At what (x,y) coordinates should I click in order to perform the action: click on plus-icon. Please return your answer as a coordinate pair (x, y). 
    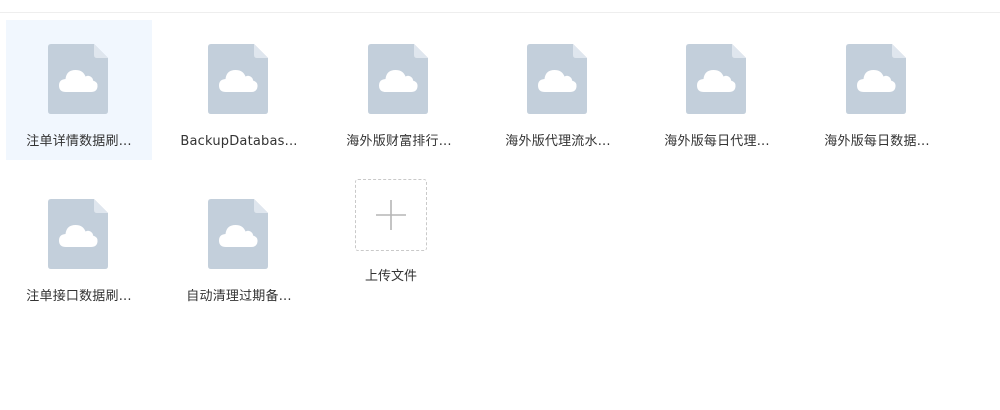
    Looking at the image, I should click on (391, 215).